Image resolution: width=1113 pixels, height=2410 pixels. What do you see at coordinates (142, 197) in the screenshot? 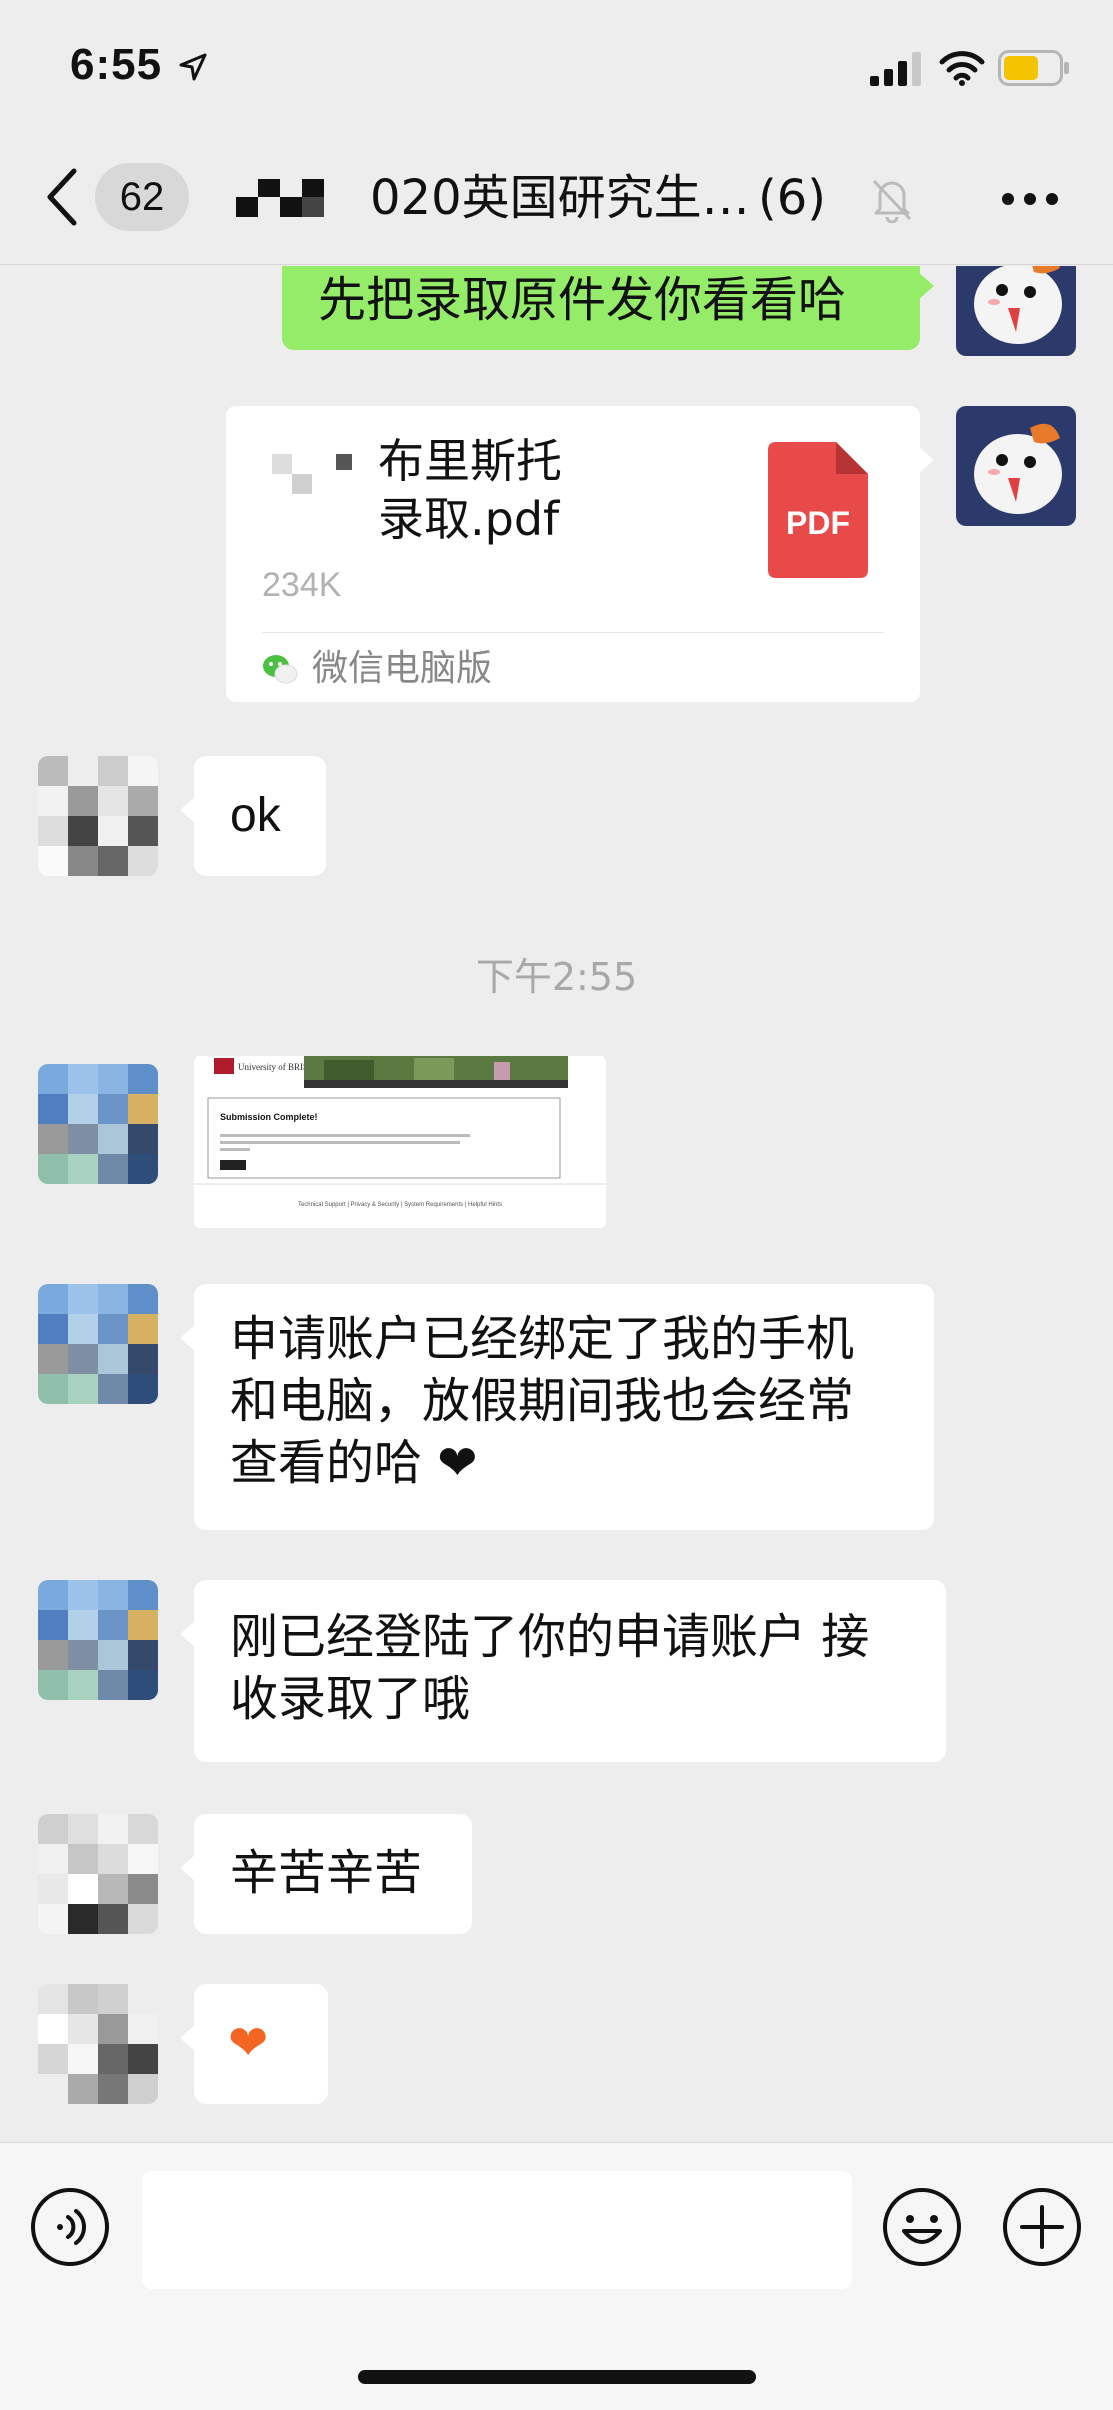
I see `unread-count-badge: 62` at bounding box center [142, 197].